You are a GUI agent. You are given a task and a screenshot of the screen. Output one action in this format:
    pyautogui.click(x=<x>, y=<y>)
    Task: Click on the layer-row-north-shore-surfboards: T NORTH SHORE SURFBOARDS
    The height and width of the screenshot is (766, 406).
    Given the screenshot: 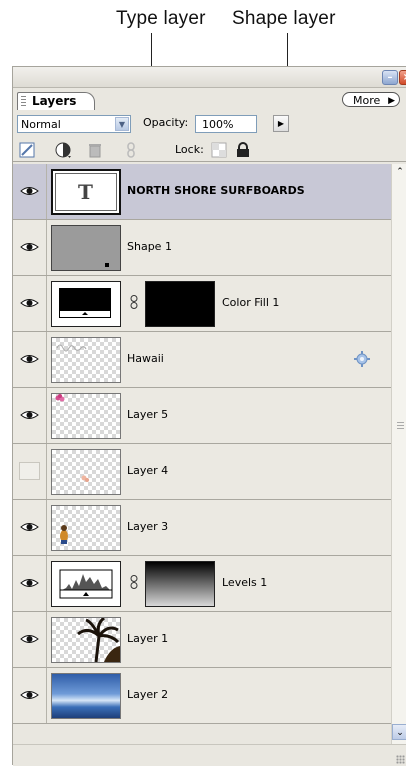 What is the action you would take?
    pyautogui.click(x=202, y=192)
    